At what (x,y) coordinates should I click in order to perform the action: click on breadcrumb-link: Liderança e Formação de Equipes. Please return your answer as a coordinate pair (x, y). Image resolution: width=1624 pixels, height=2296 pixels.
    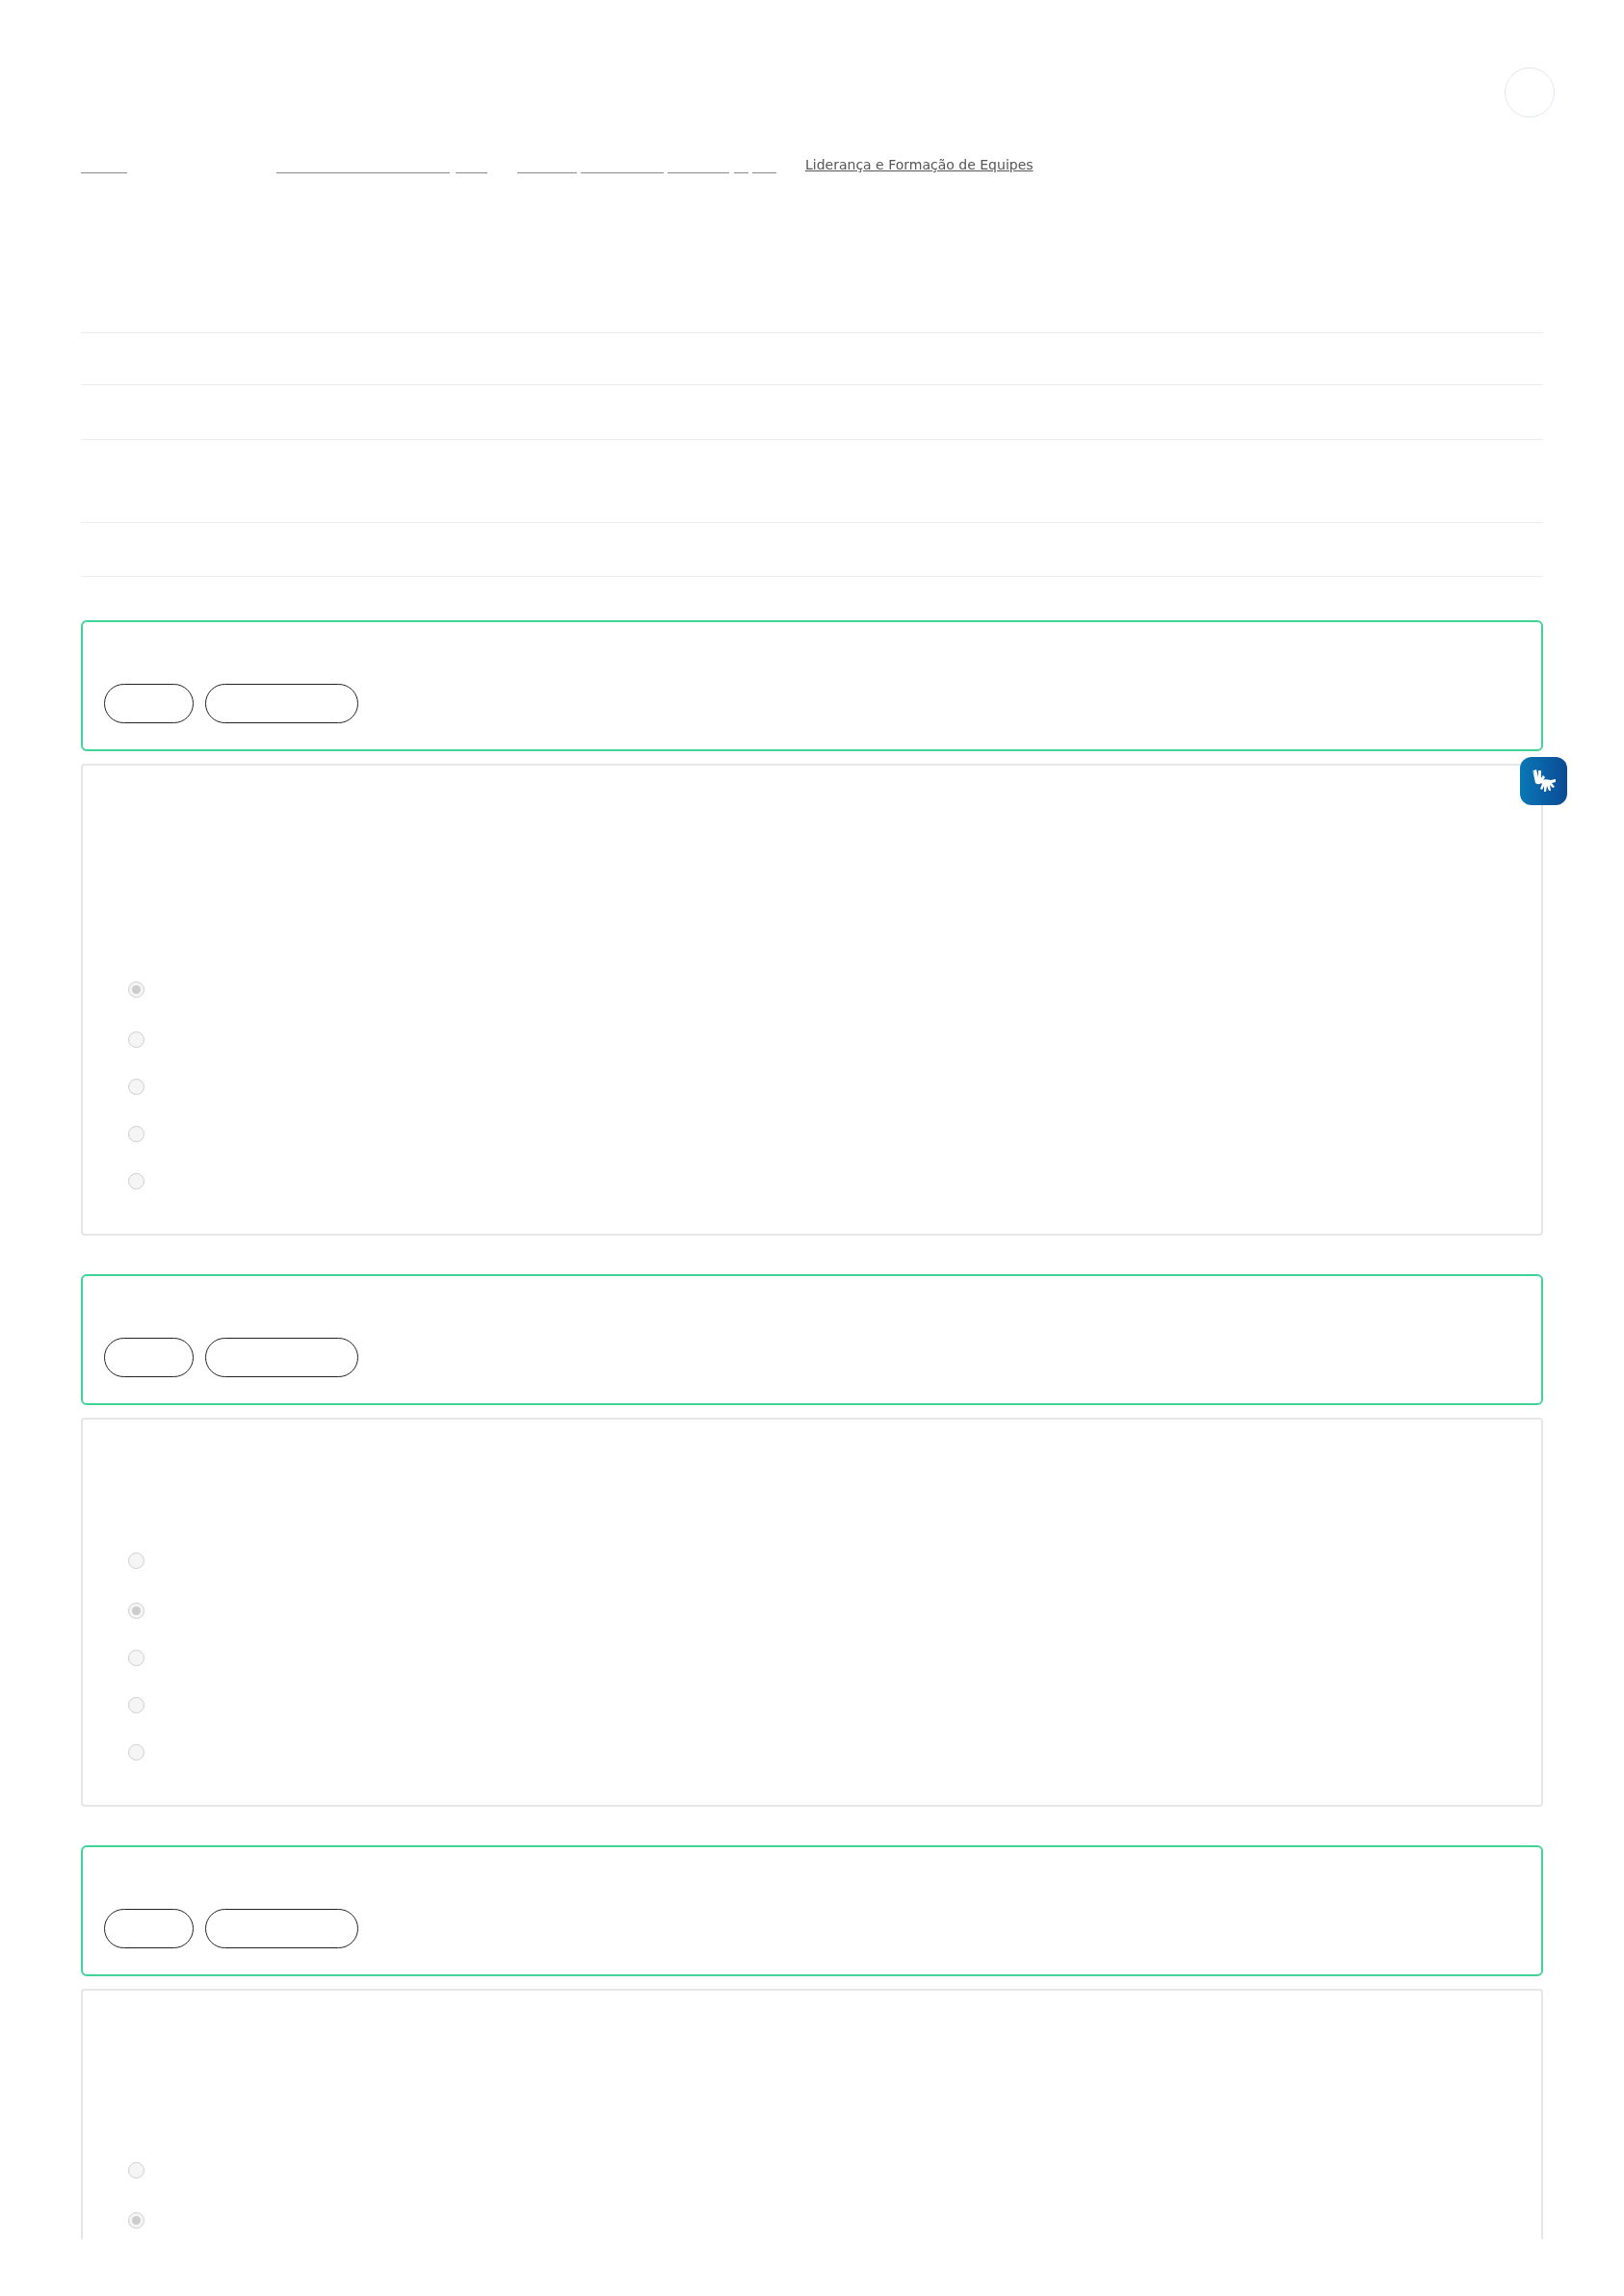
    Looking at the image, I should click on (919, 164).